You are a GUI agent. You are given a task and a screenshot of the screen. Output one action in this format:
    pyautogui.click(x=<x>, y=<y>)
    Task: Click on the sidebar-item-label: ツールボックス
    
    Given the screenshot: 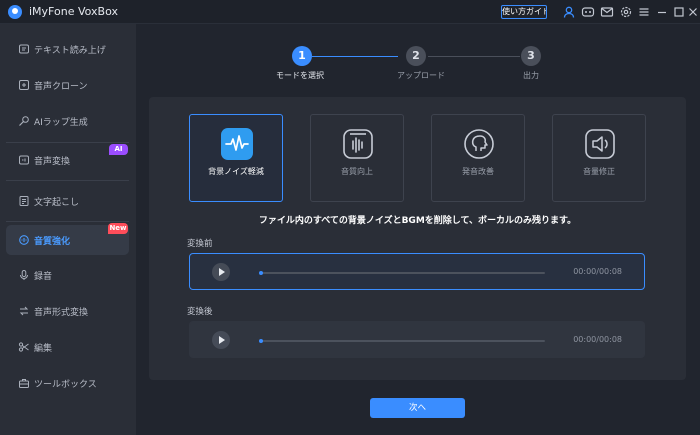 What is the action you would take?
    pyautogui.click(x=65, y=385)
    